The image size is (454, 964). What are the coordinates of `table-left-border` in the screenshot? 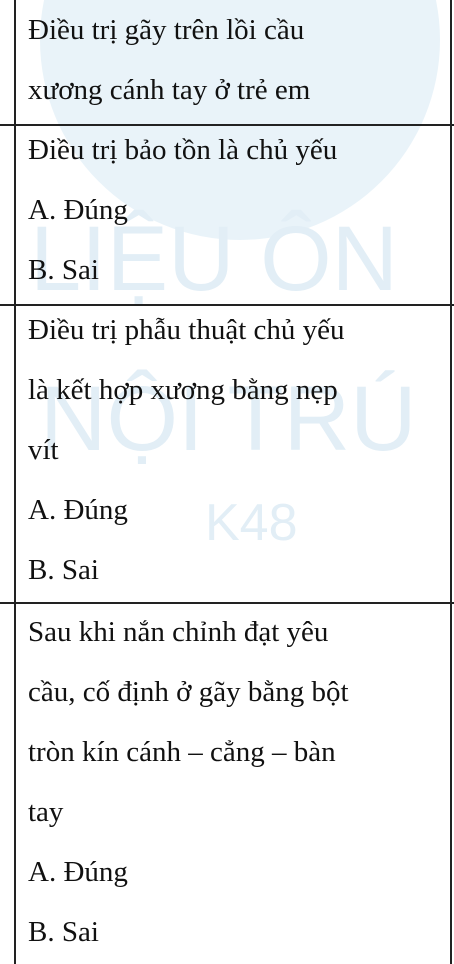 It's located at (15, 482).